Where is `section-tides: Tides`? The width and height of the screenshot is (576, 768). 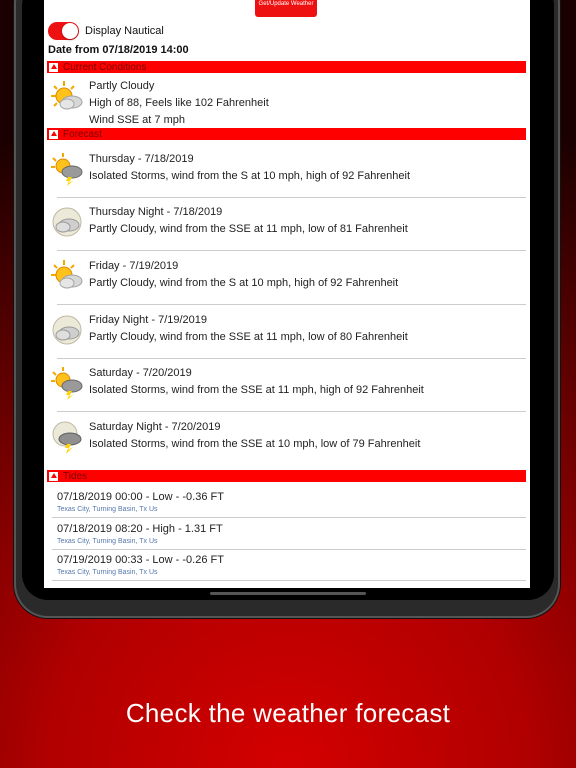
section-tides: Tides is located at coordinates (286, 476).